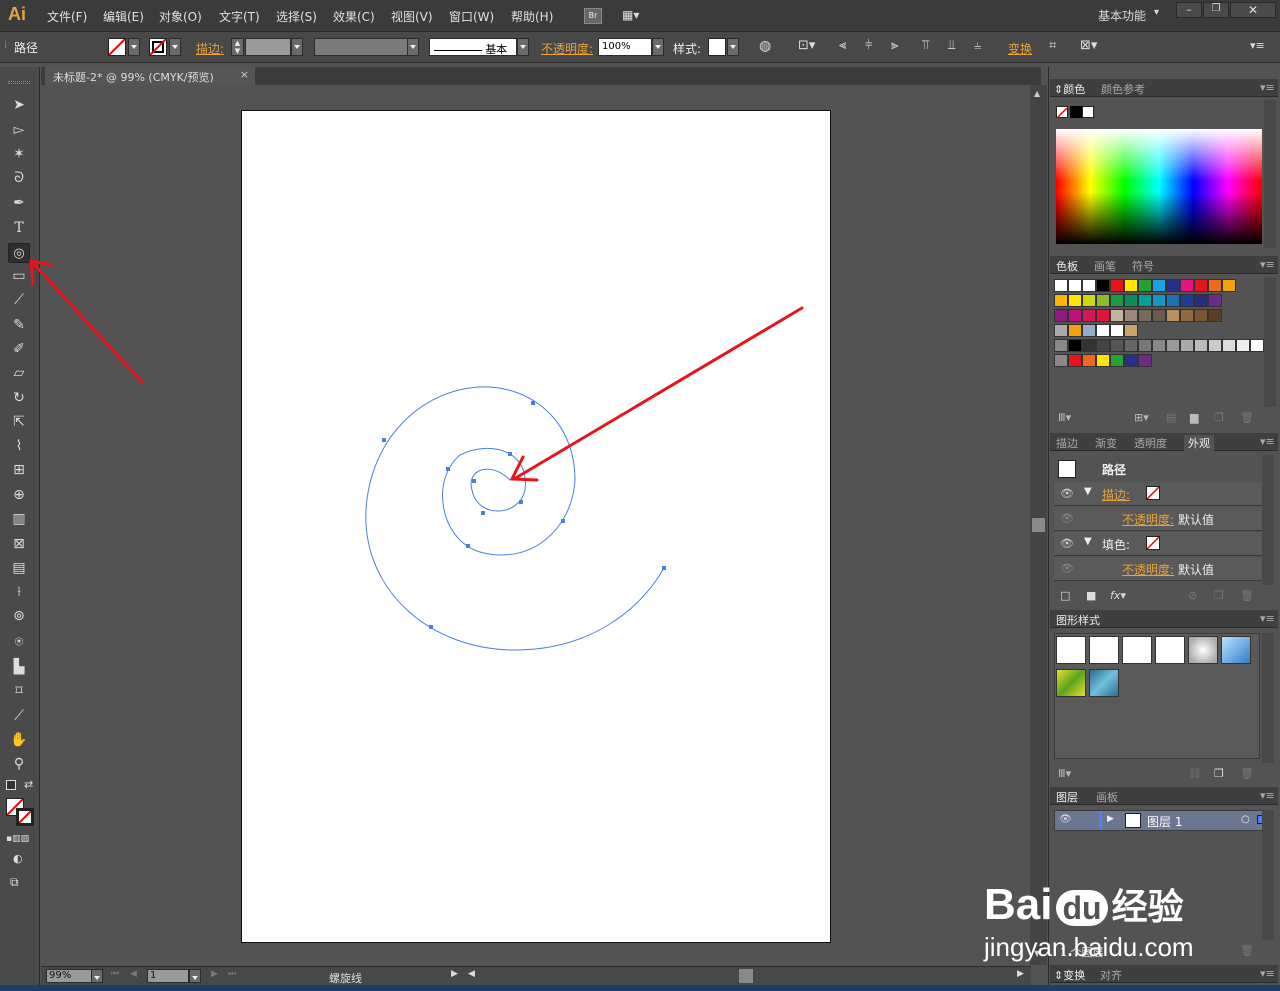  I want to click on delete-graphic-style-icon: 🗑, so click(1247, 773).